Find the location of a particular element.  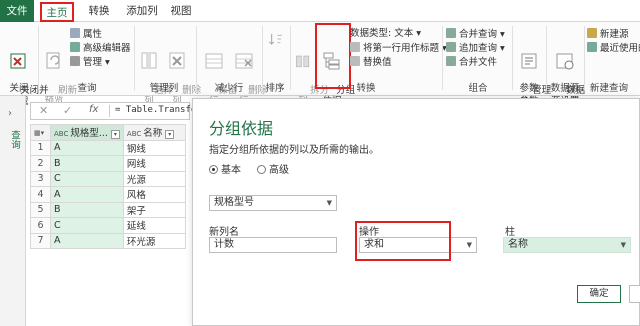

first-row-header-label: 将第一行用作标题 is located at coordinates (401, 48).